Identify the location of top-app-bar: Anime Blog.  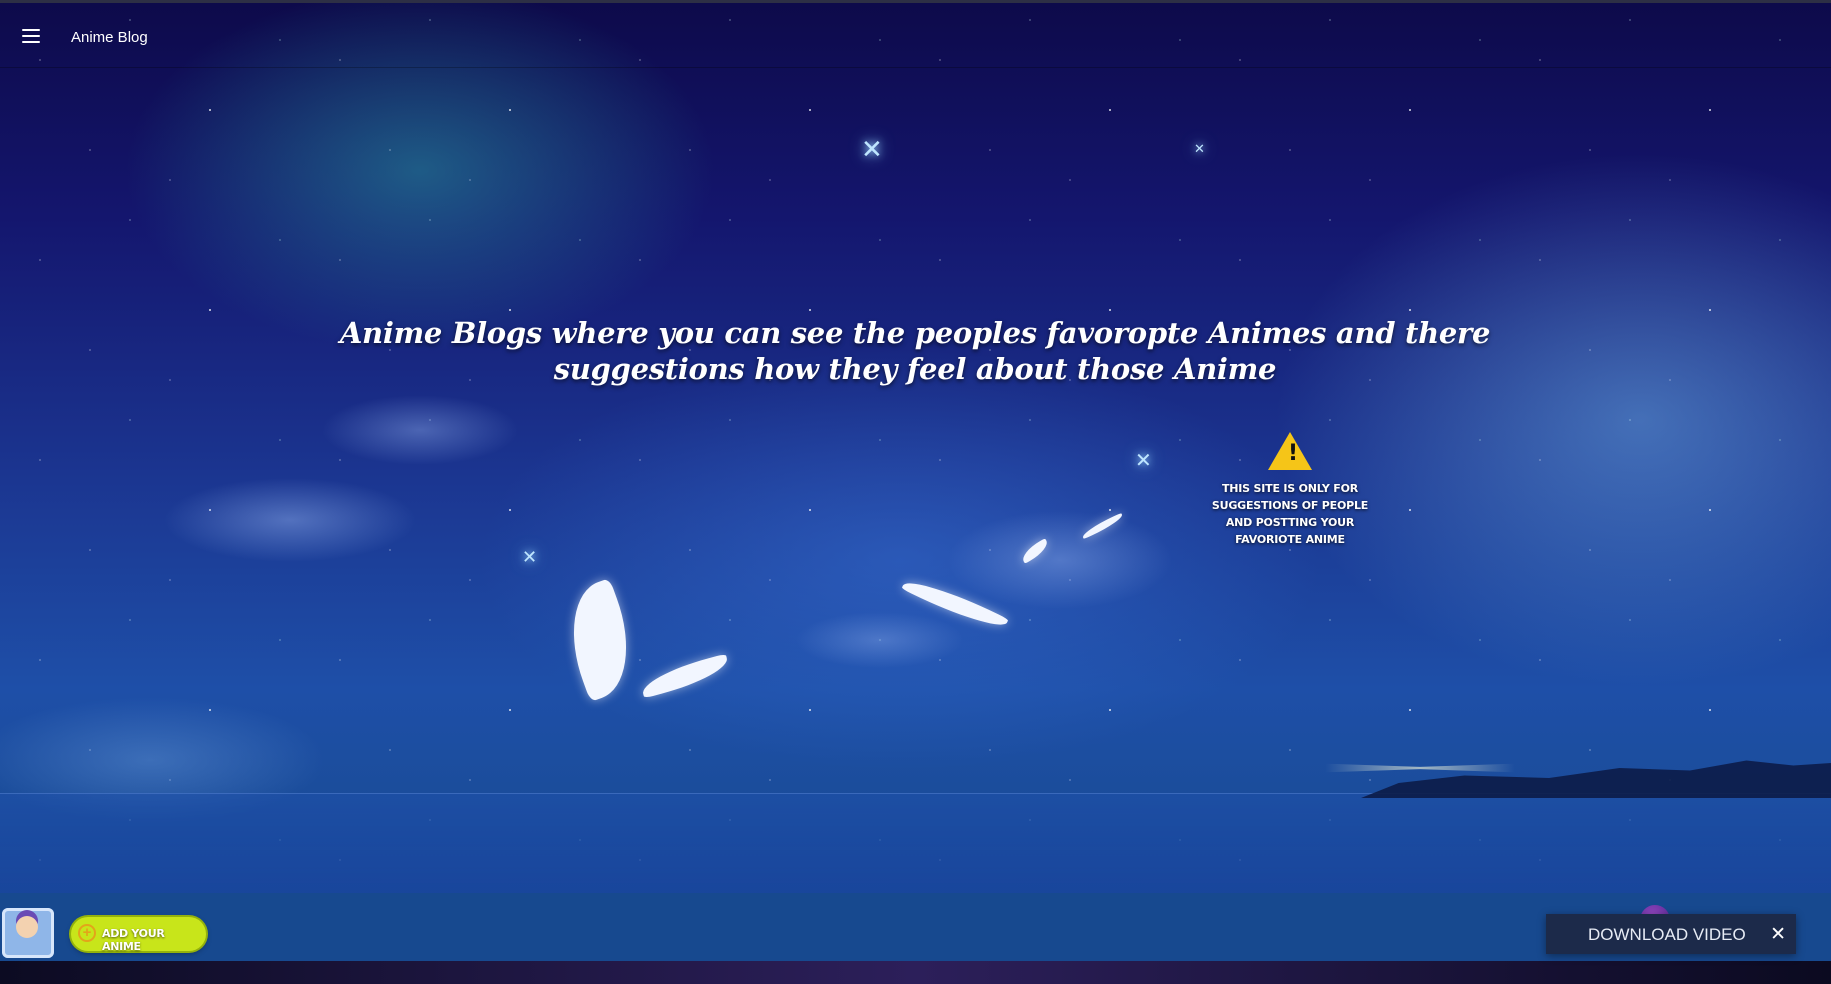
(915, 34).